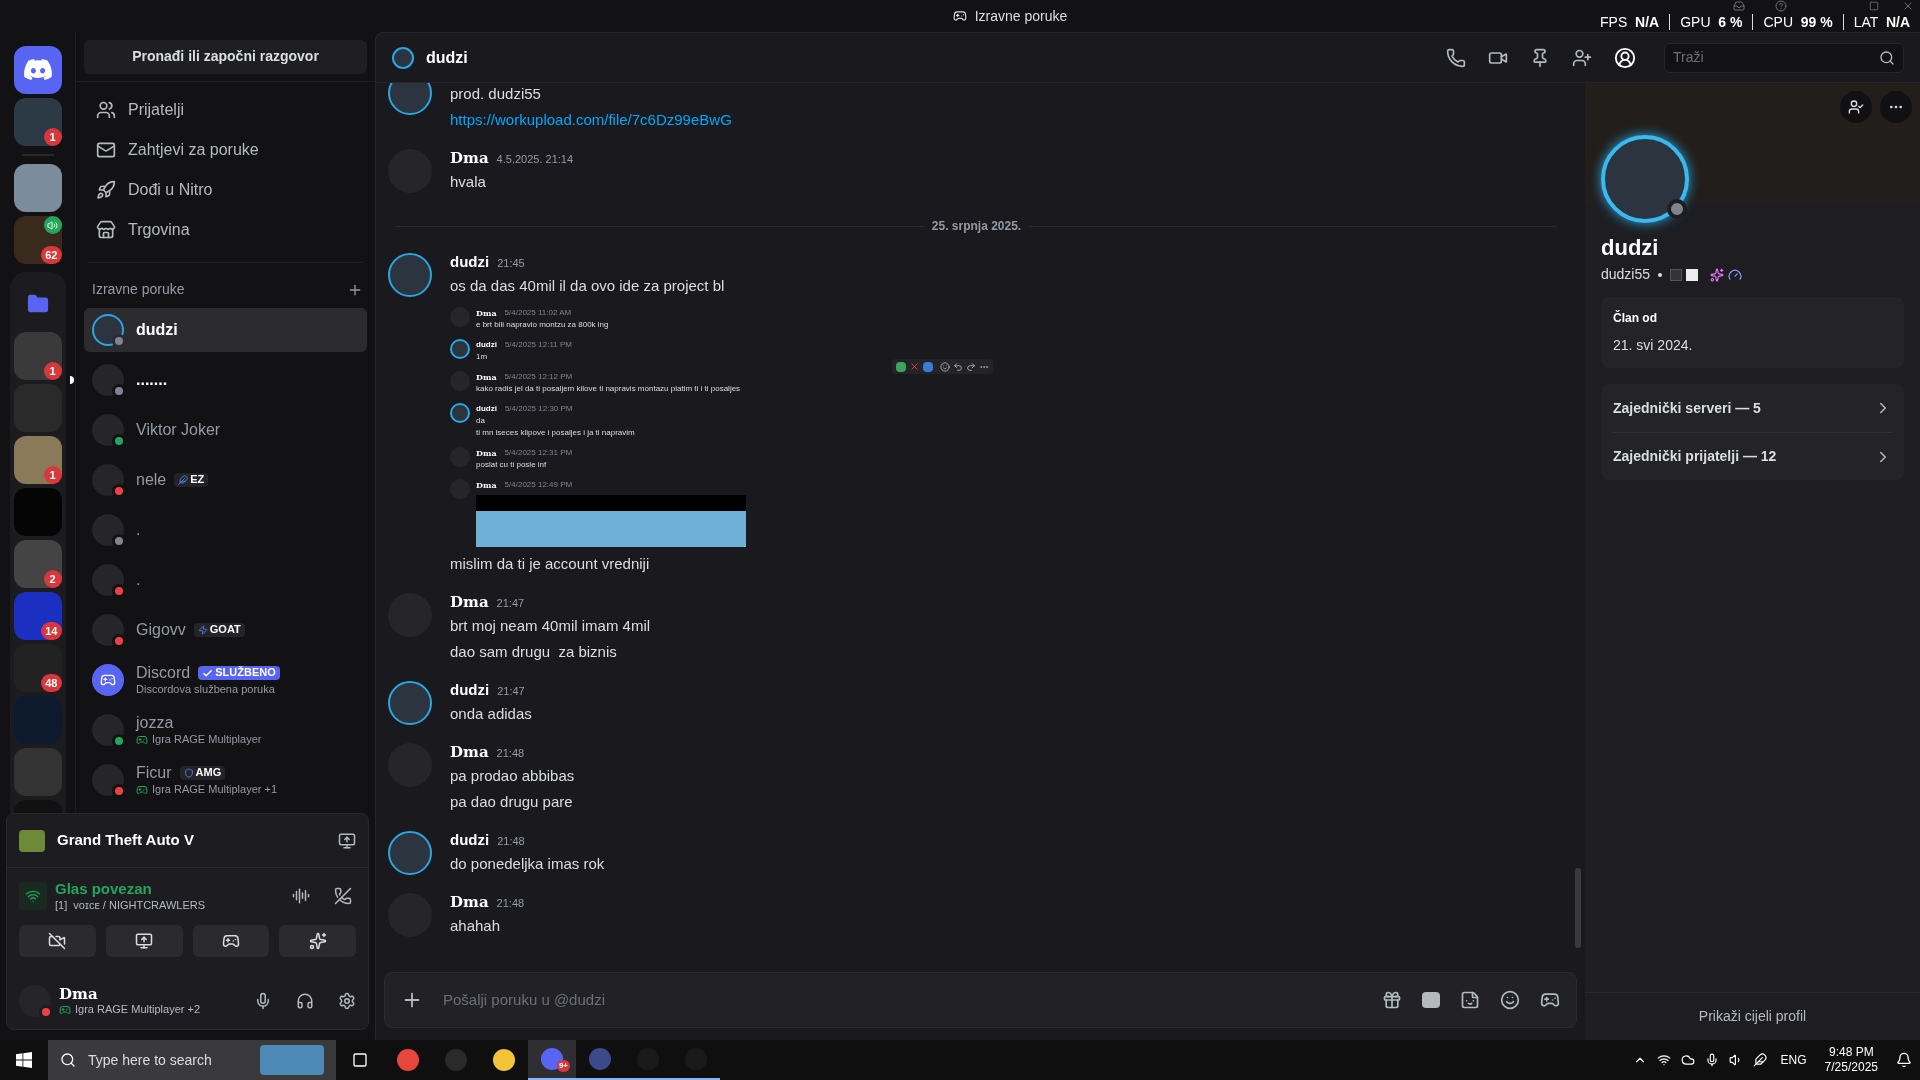  What do you see at coordinates (225, 330) in the screenshot?
I see `conversation-item: dudzi` at bounding box center [225, 330].